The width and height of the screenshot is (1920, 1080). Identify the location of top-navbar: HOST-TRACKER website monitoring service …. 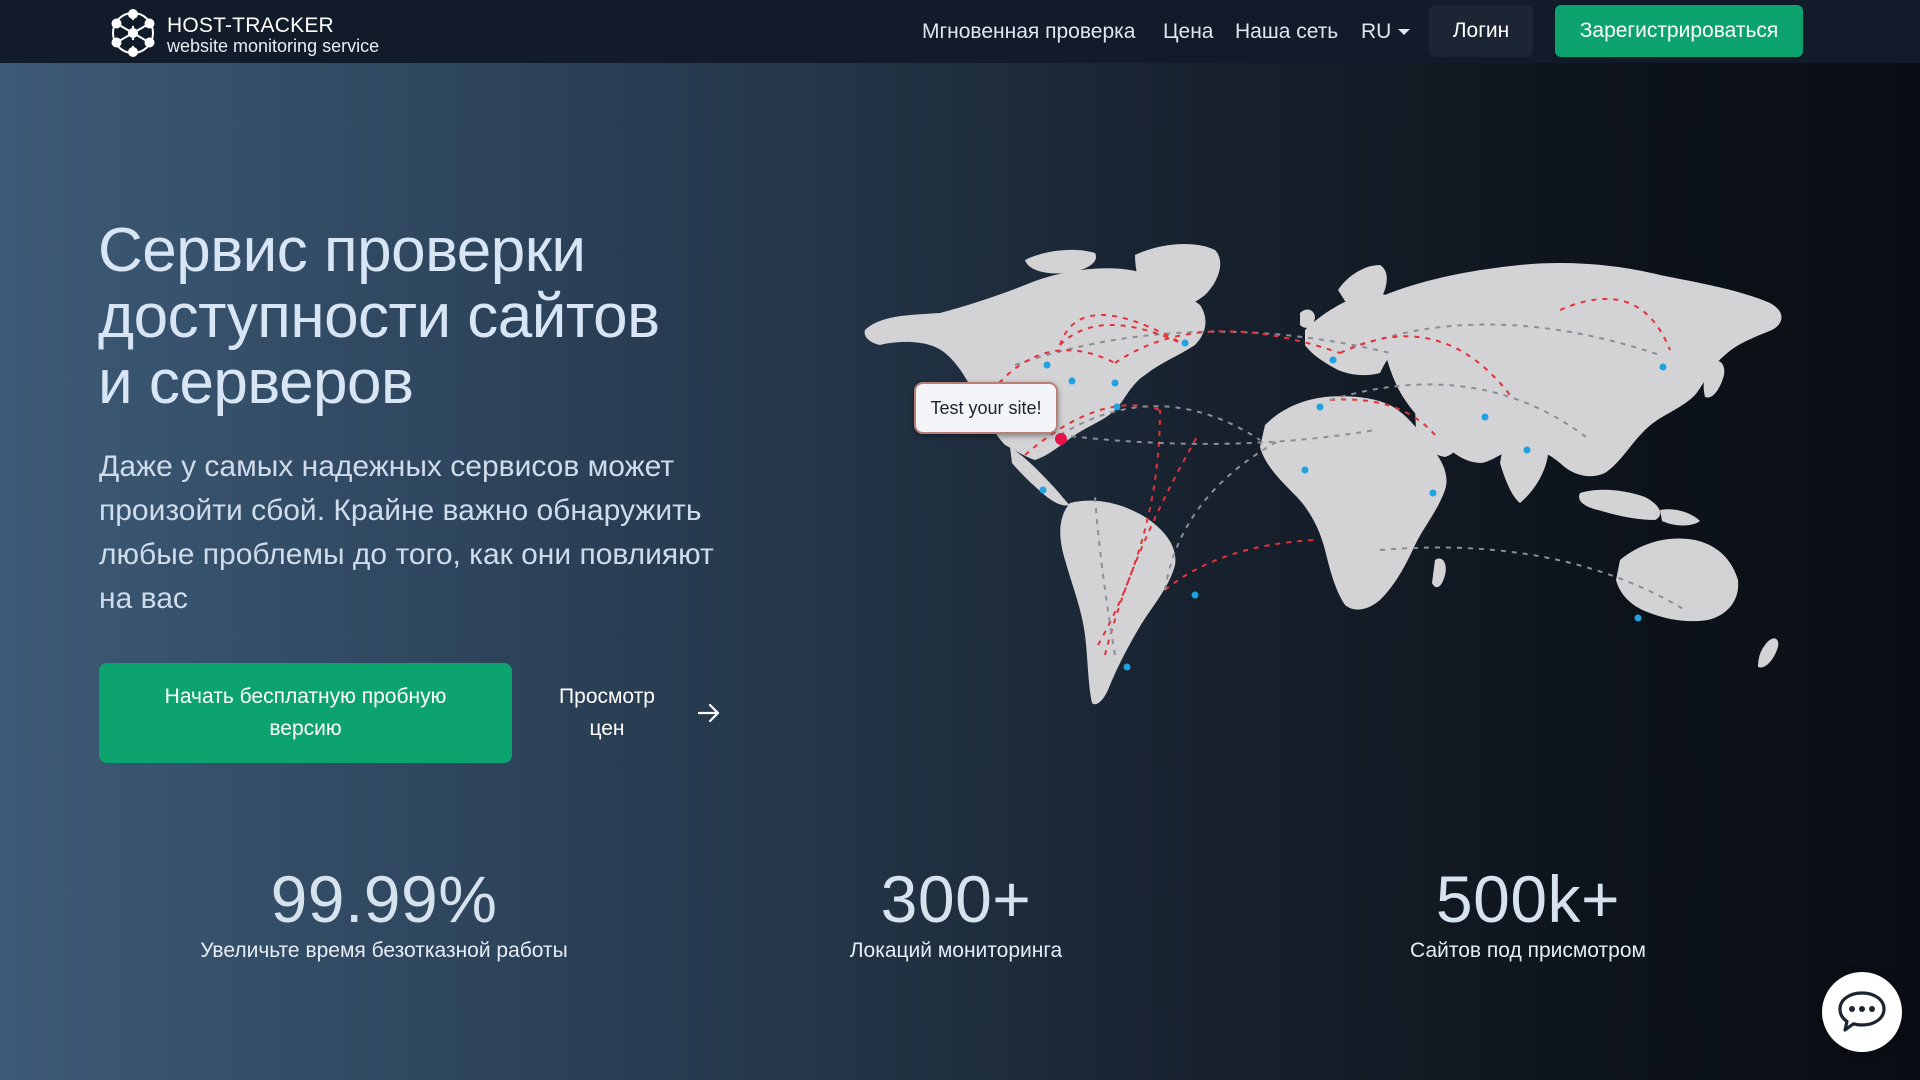
(960, 31).